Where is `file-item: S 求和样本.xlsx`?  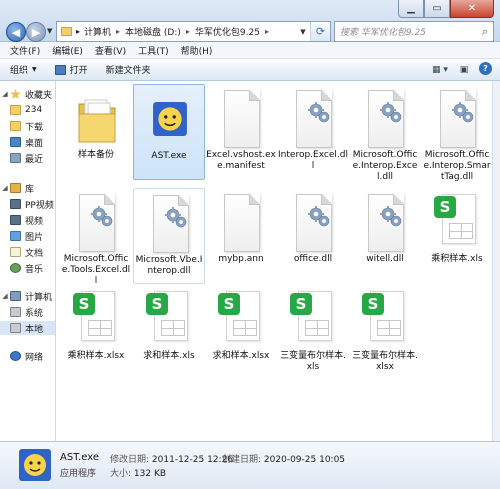
file-item: S 求和样本.xlsx is located at coordinates (241, 333).